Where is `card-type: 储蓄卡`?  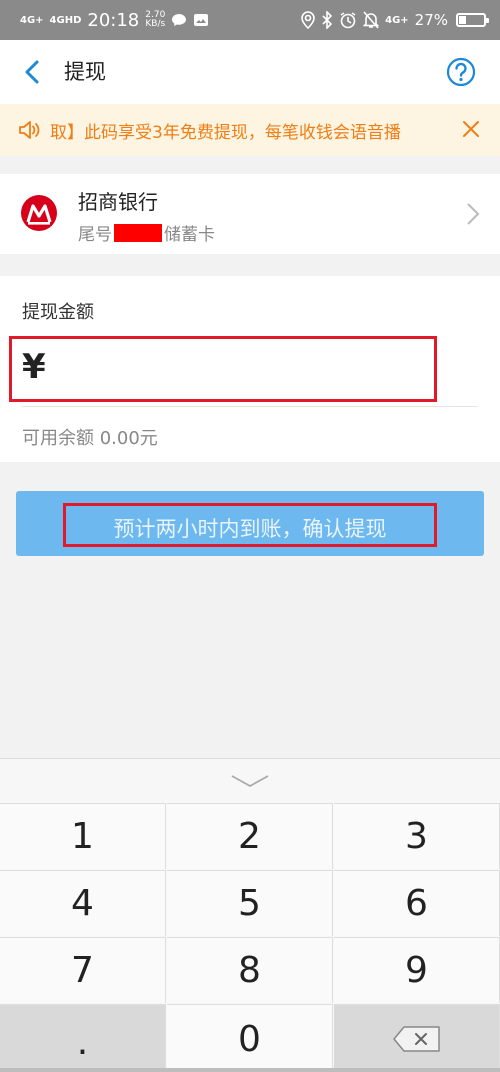 card-type: 储蓄卡 is located at coordinates (189, 235).